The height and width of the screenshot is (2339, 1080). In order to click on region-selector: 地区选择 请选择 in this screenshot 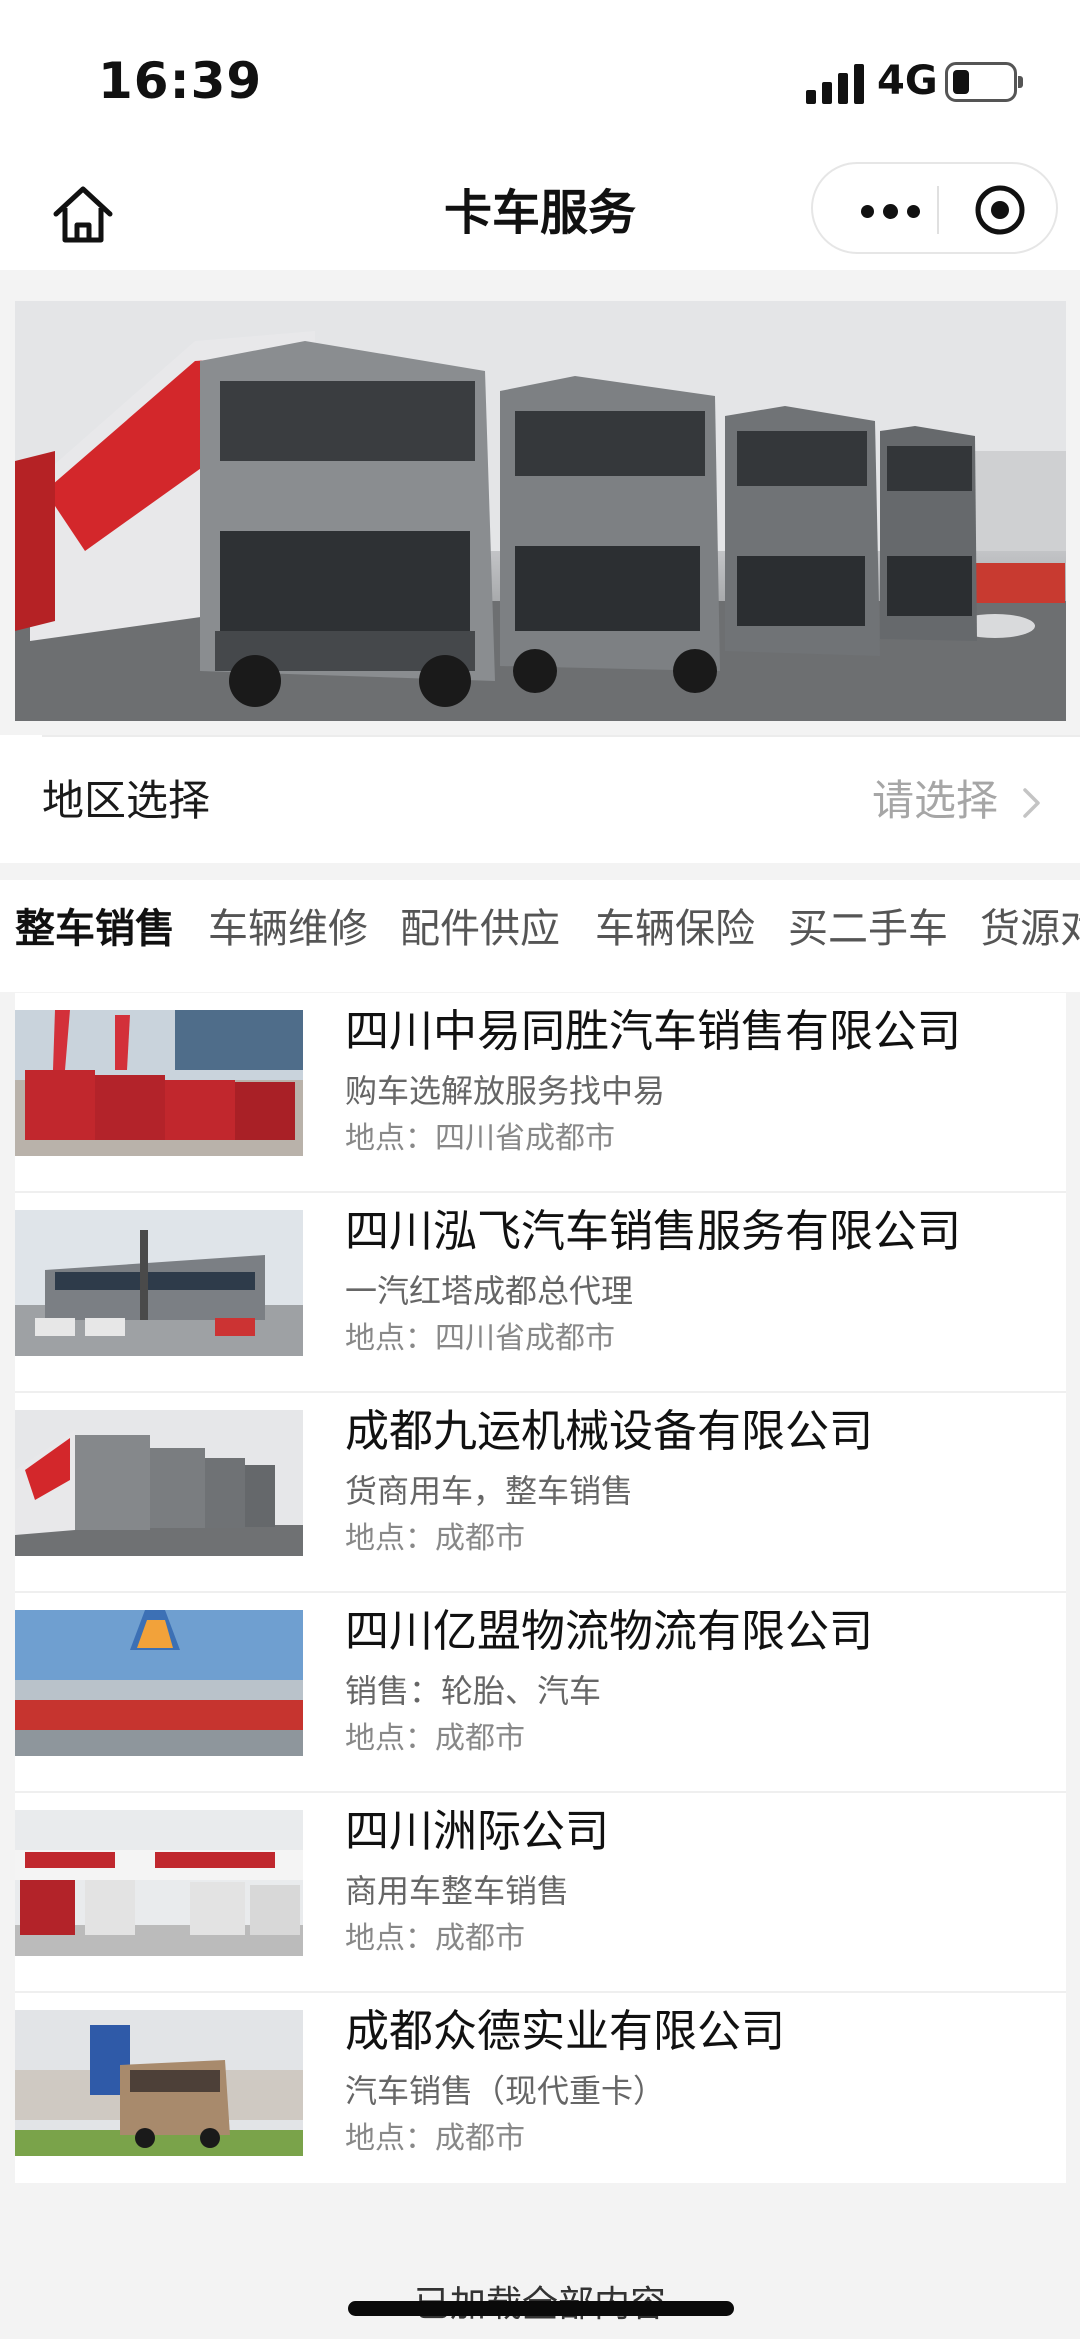, I will do `click(540, 799)`.